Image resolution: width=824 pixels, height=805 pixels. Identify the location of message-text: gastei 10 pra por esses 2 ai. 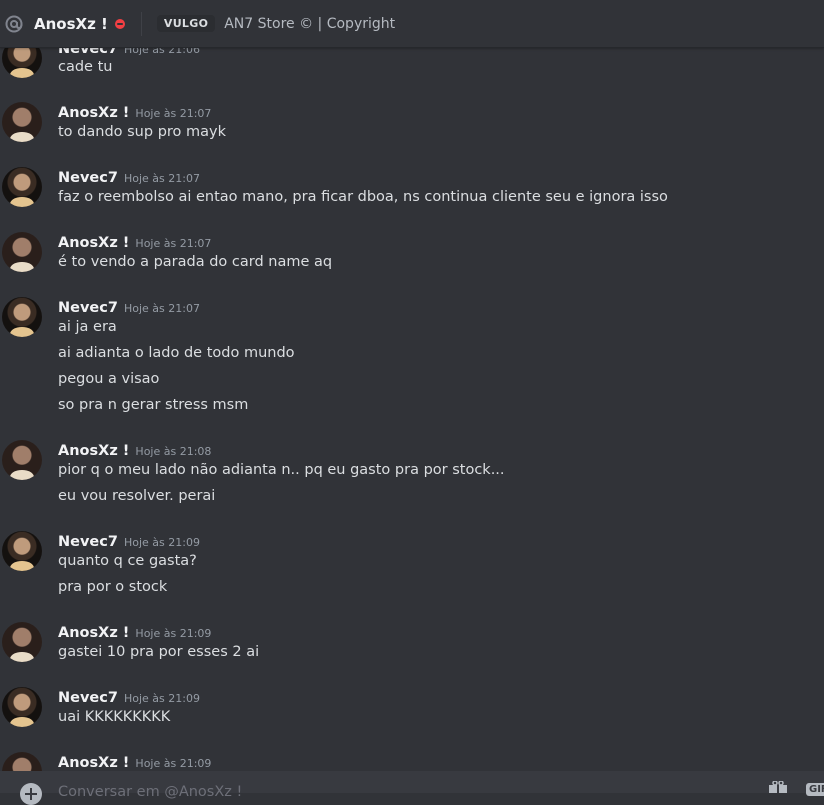
(159, 652).